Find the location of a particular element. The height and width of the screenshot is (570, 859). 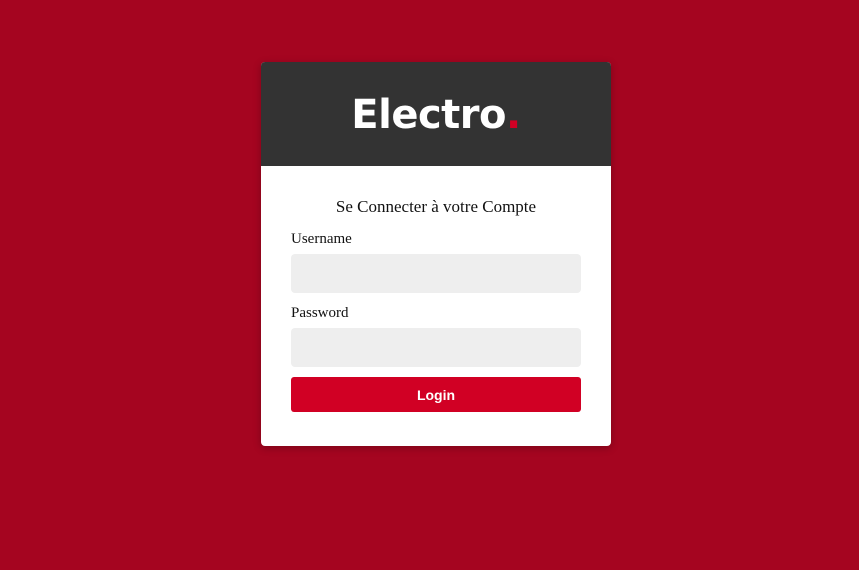

brand-logo: Electro. is located at coordinates (436, 115).